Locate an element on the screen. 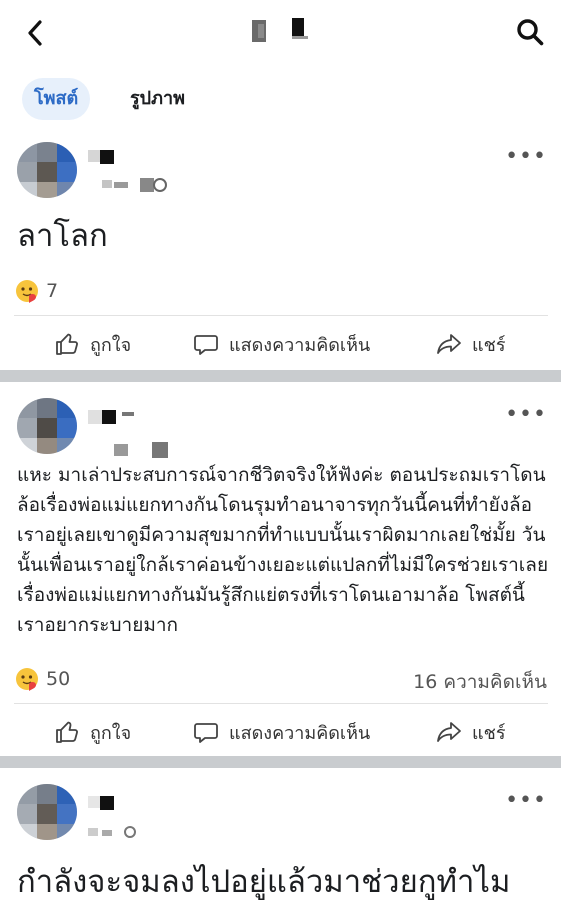 This screenshot has width=561, height=922. reaction-summary: 7 is located at coordinates (36, 291).